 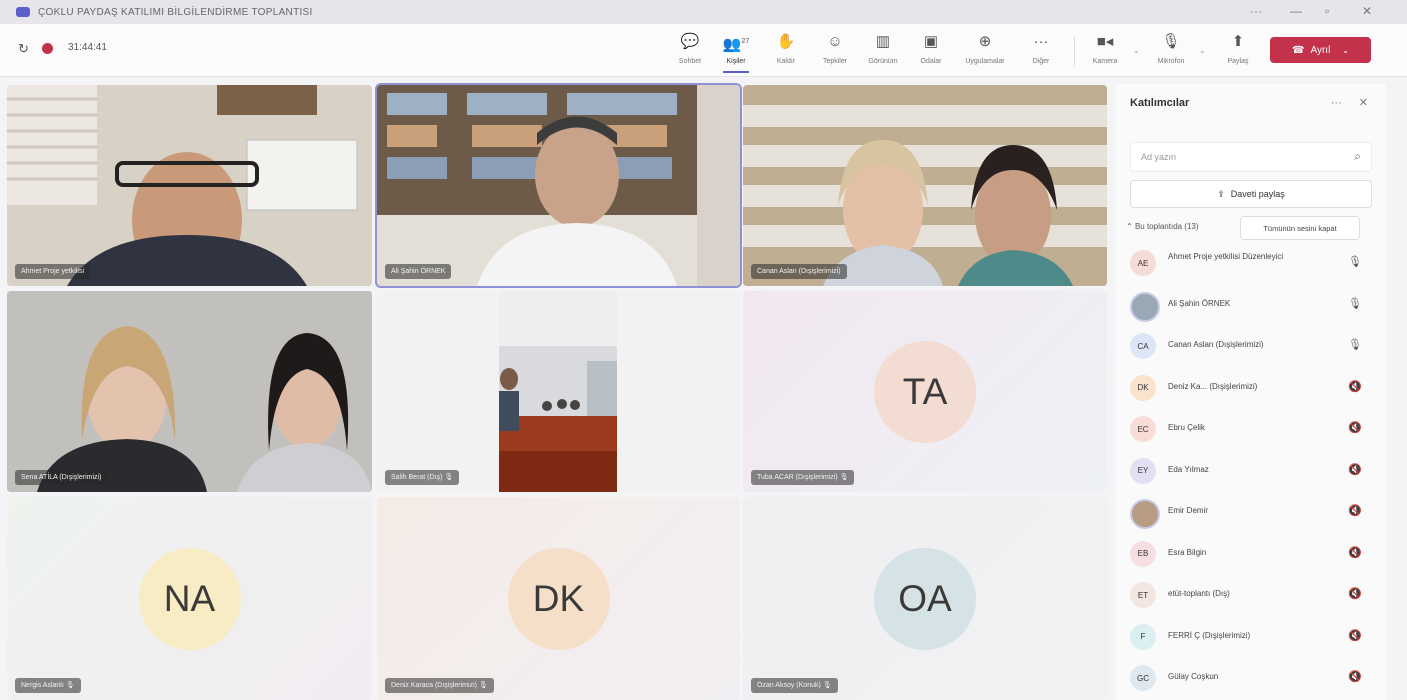 I want to click on share-label: Paylaş, so click(x=1238, y=61).